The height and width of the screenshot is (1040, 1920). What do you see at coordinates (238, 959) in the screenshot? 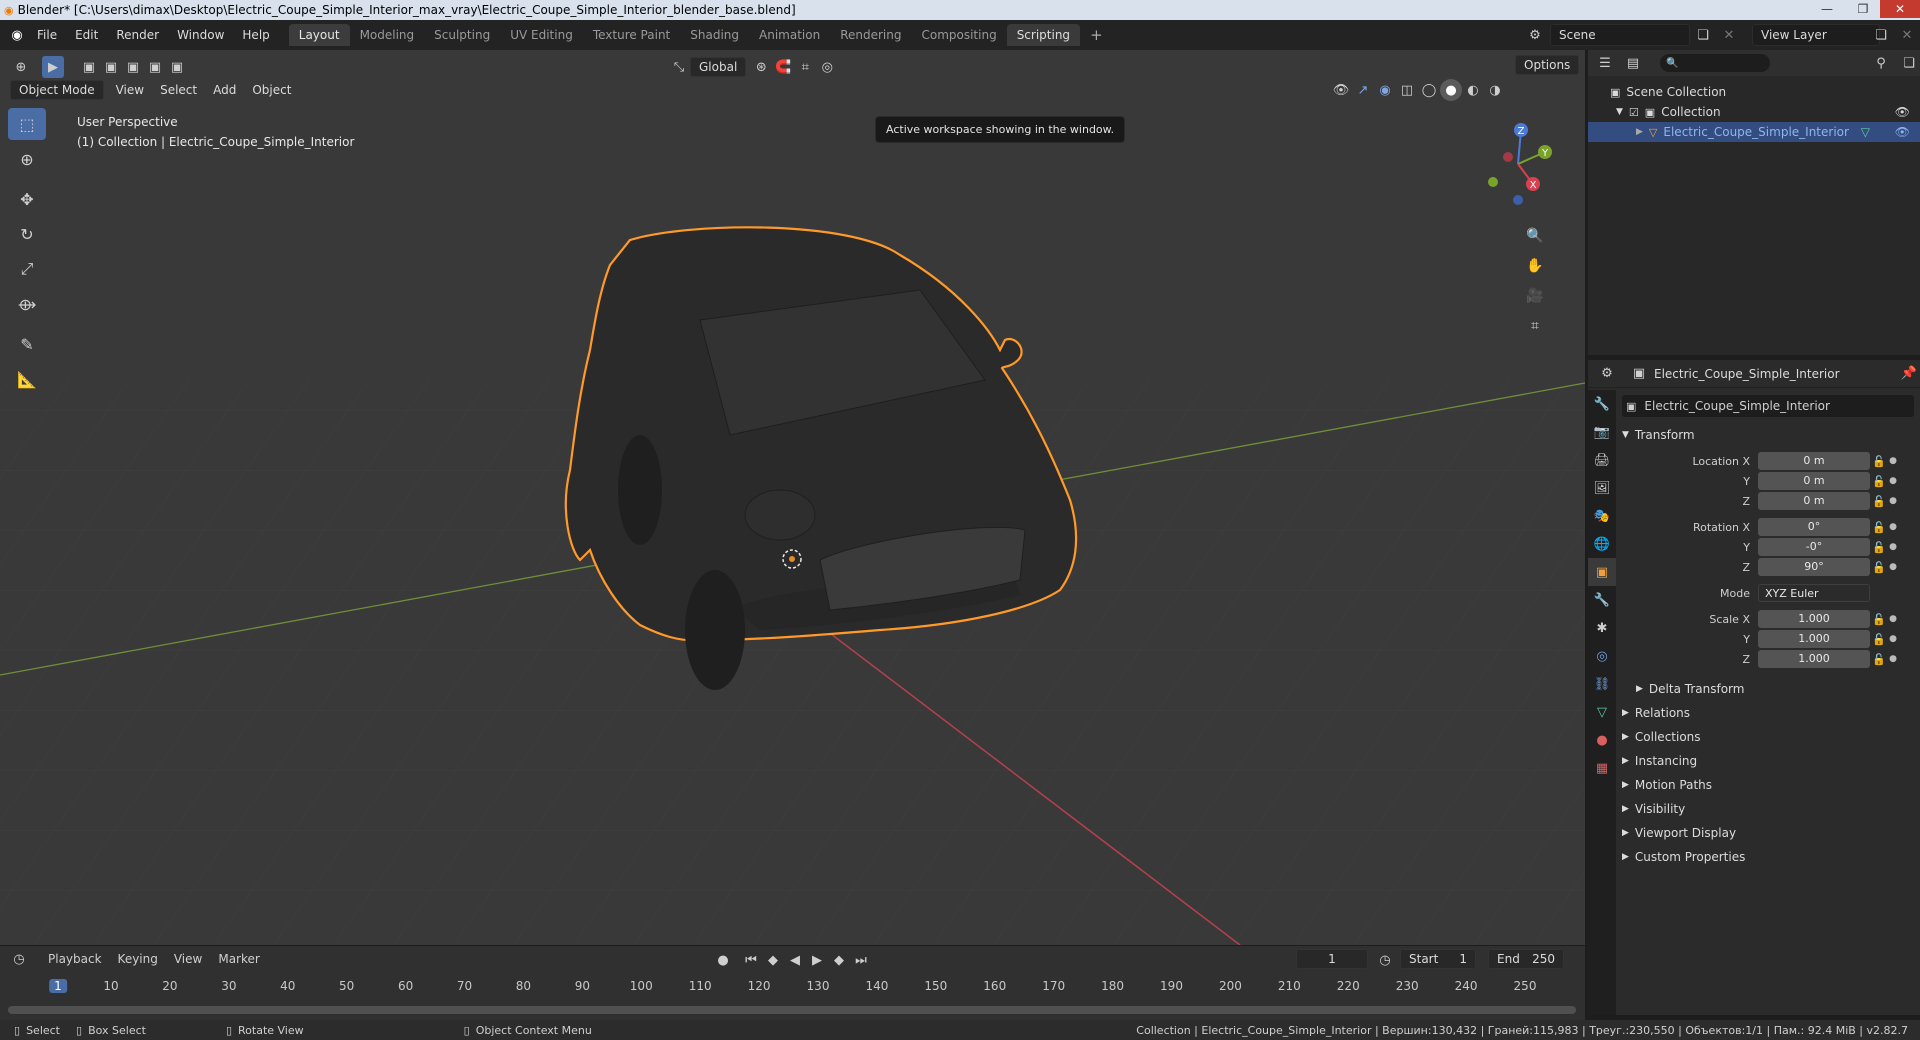
I see `timeline-menu-marker: Marker` at bounding box center [238, 959].